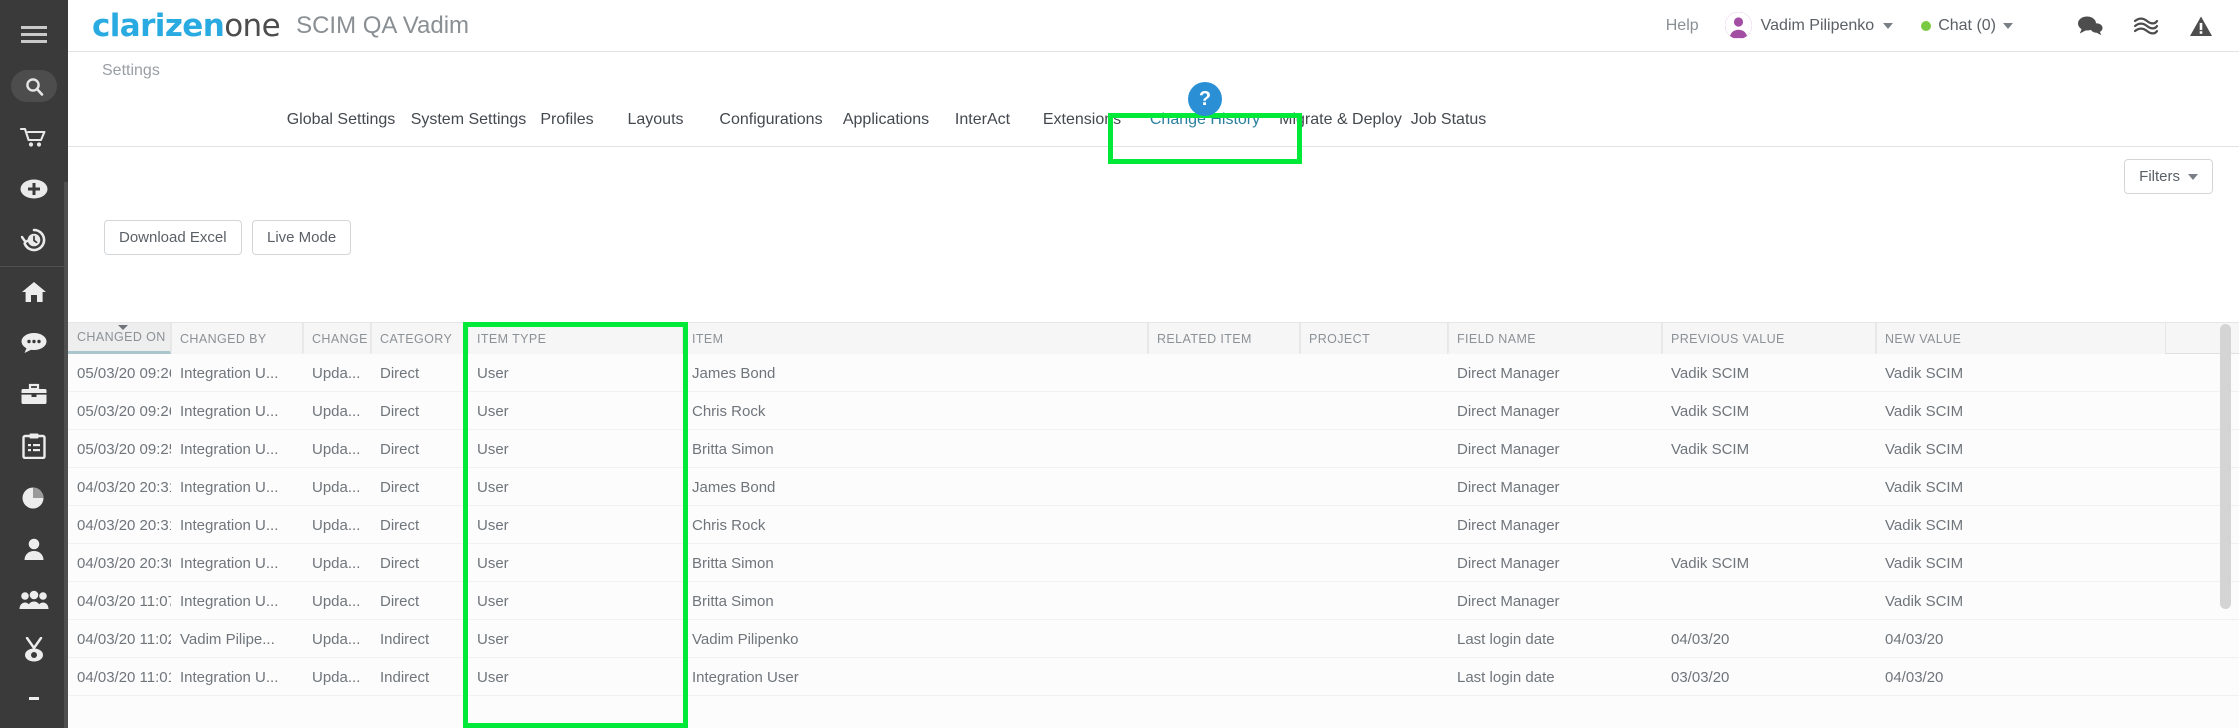 This screenshot has height=728, width=2239. I want to click on tab-interact: InterAct, so click(982, 119).